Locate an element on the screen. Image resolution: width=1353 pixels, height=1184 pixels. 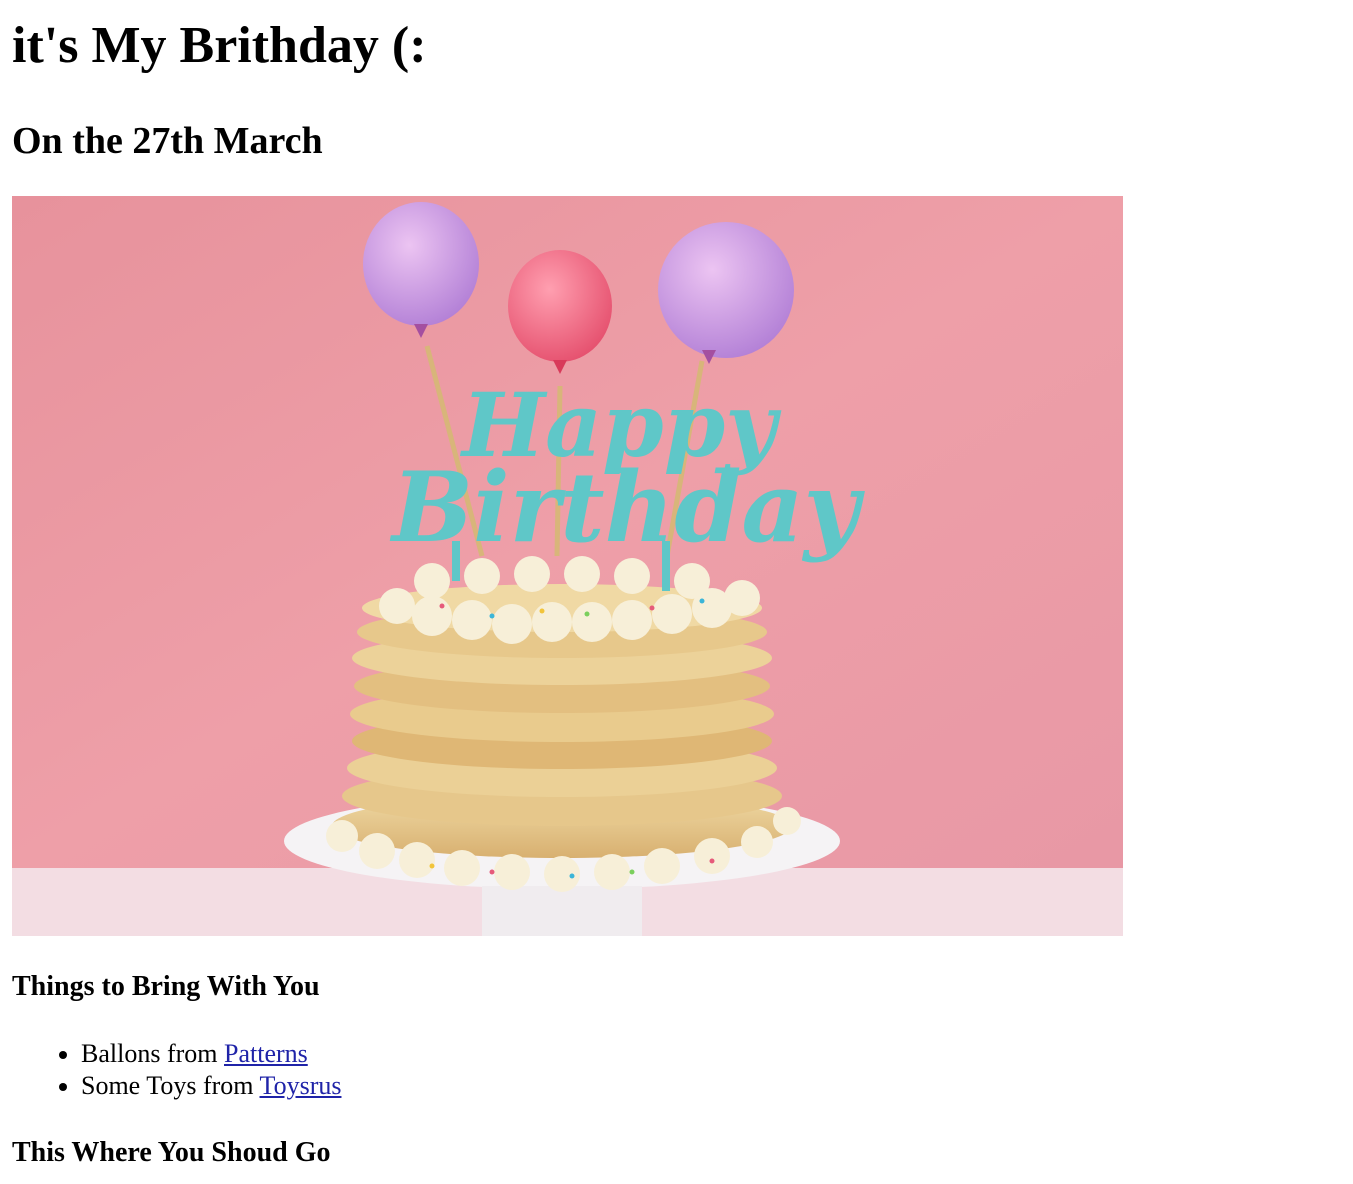
where-section-heading: This Where You Shoud Go is located at coordinates (171, 1152).